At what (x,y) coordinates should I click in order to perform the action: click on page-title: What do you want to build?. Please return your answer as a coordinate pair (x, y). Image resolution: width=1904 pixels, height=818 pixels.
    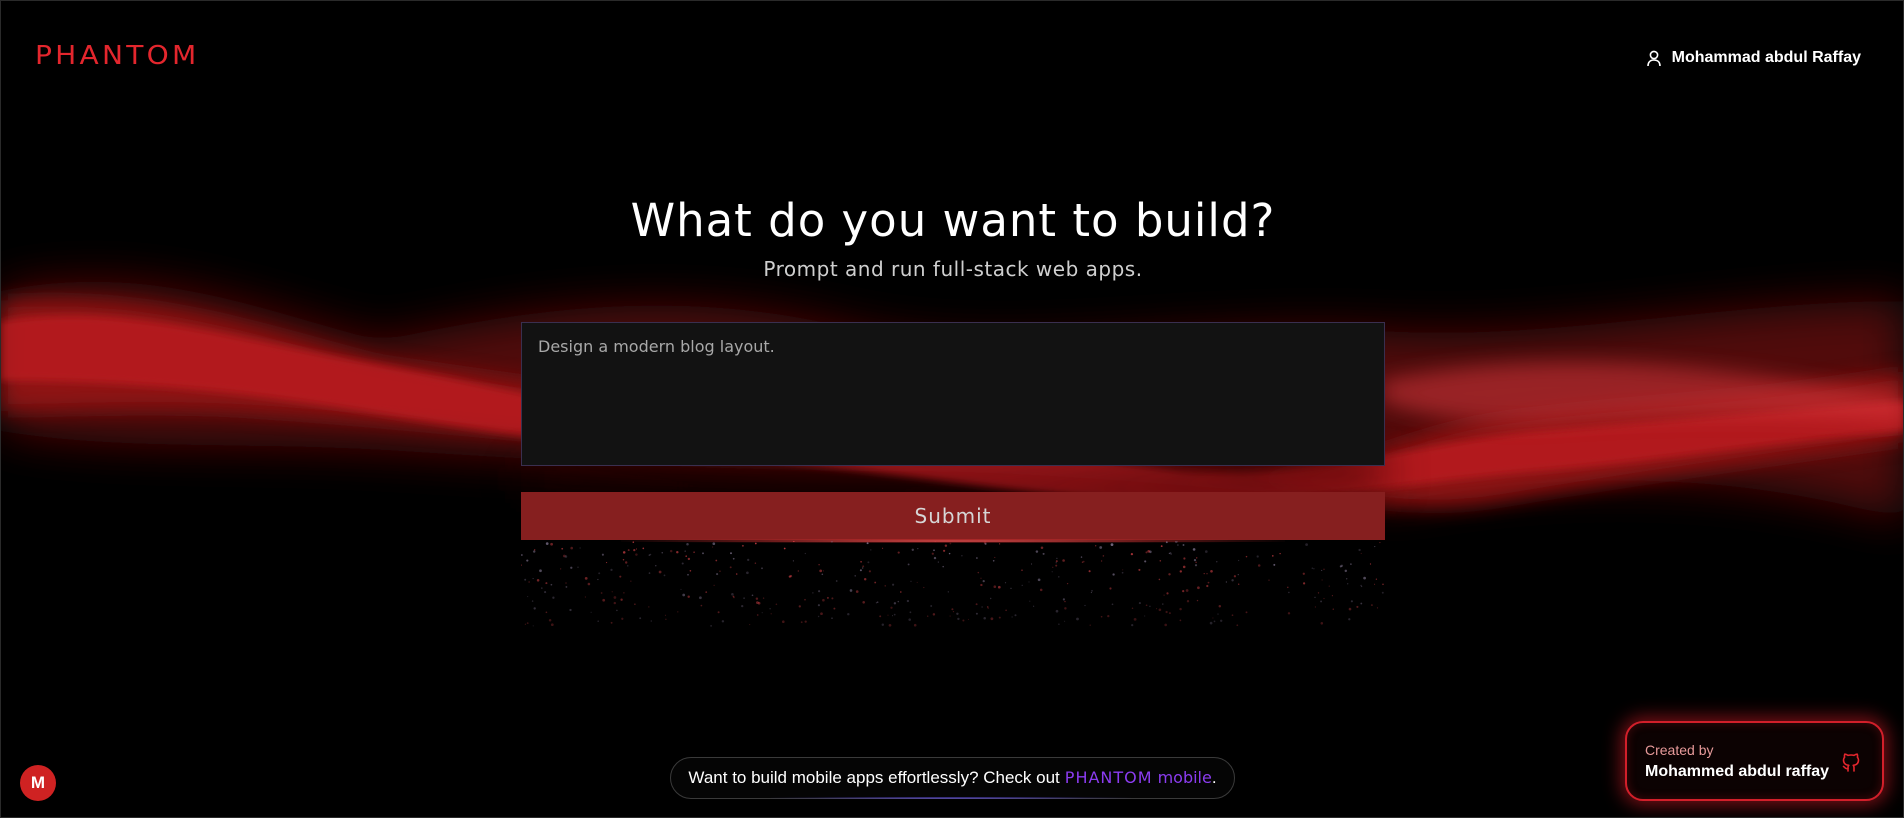
    Looking at the image, I should click on (953, 220).